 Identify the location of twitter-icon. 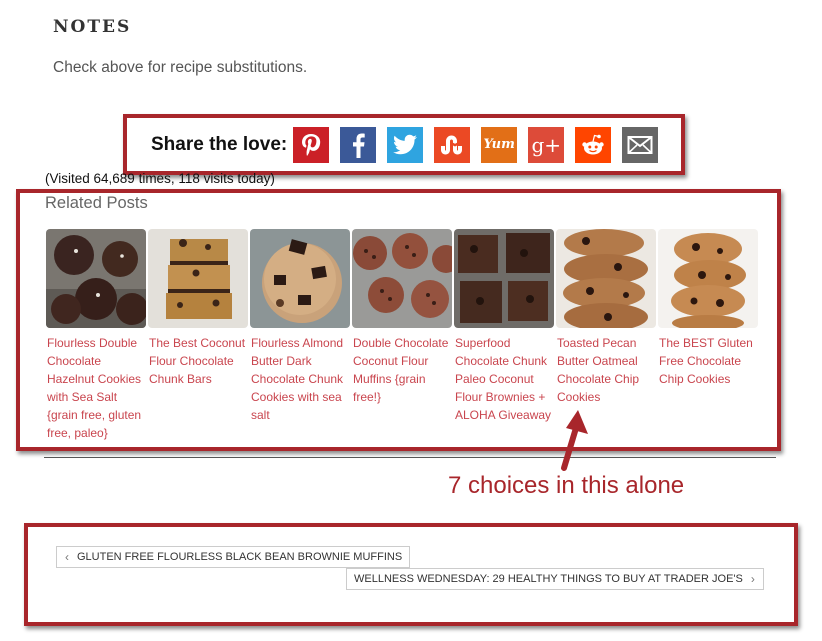
(405, 144).